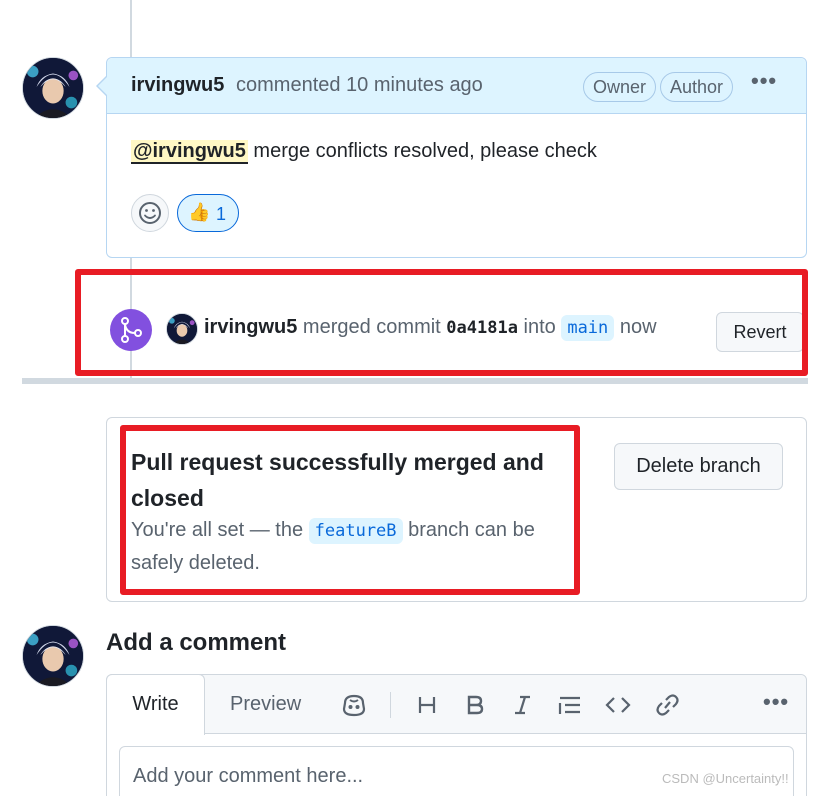  I want to click on thumbs-up-icon: 👍, so click(199, 212).